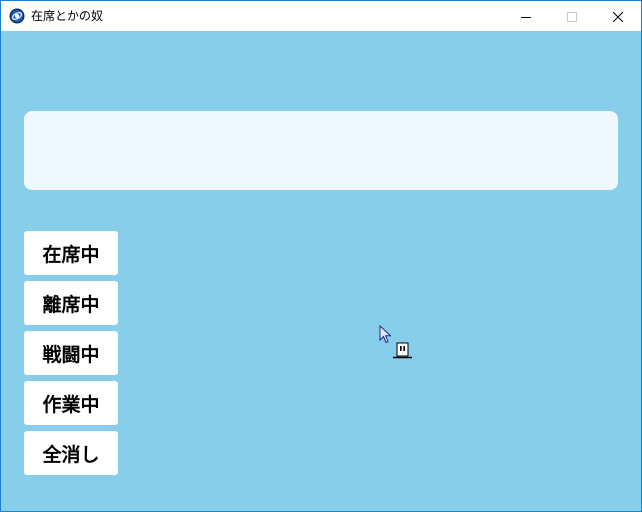 The width and height of the screenshot is (642, 512). I want to click on battle-button: 戦闘中, so click(71, 353).